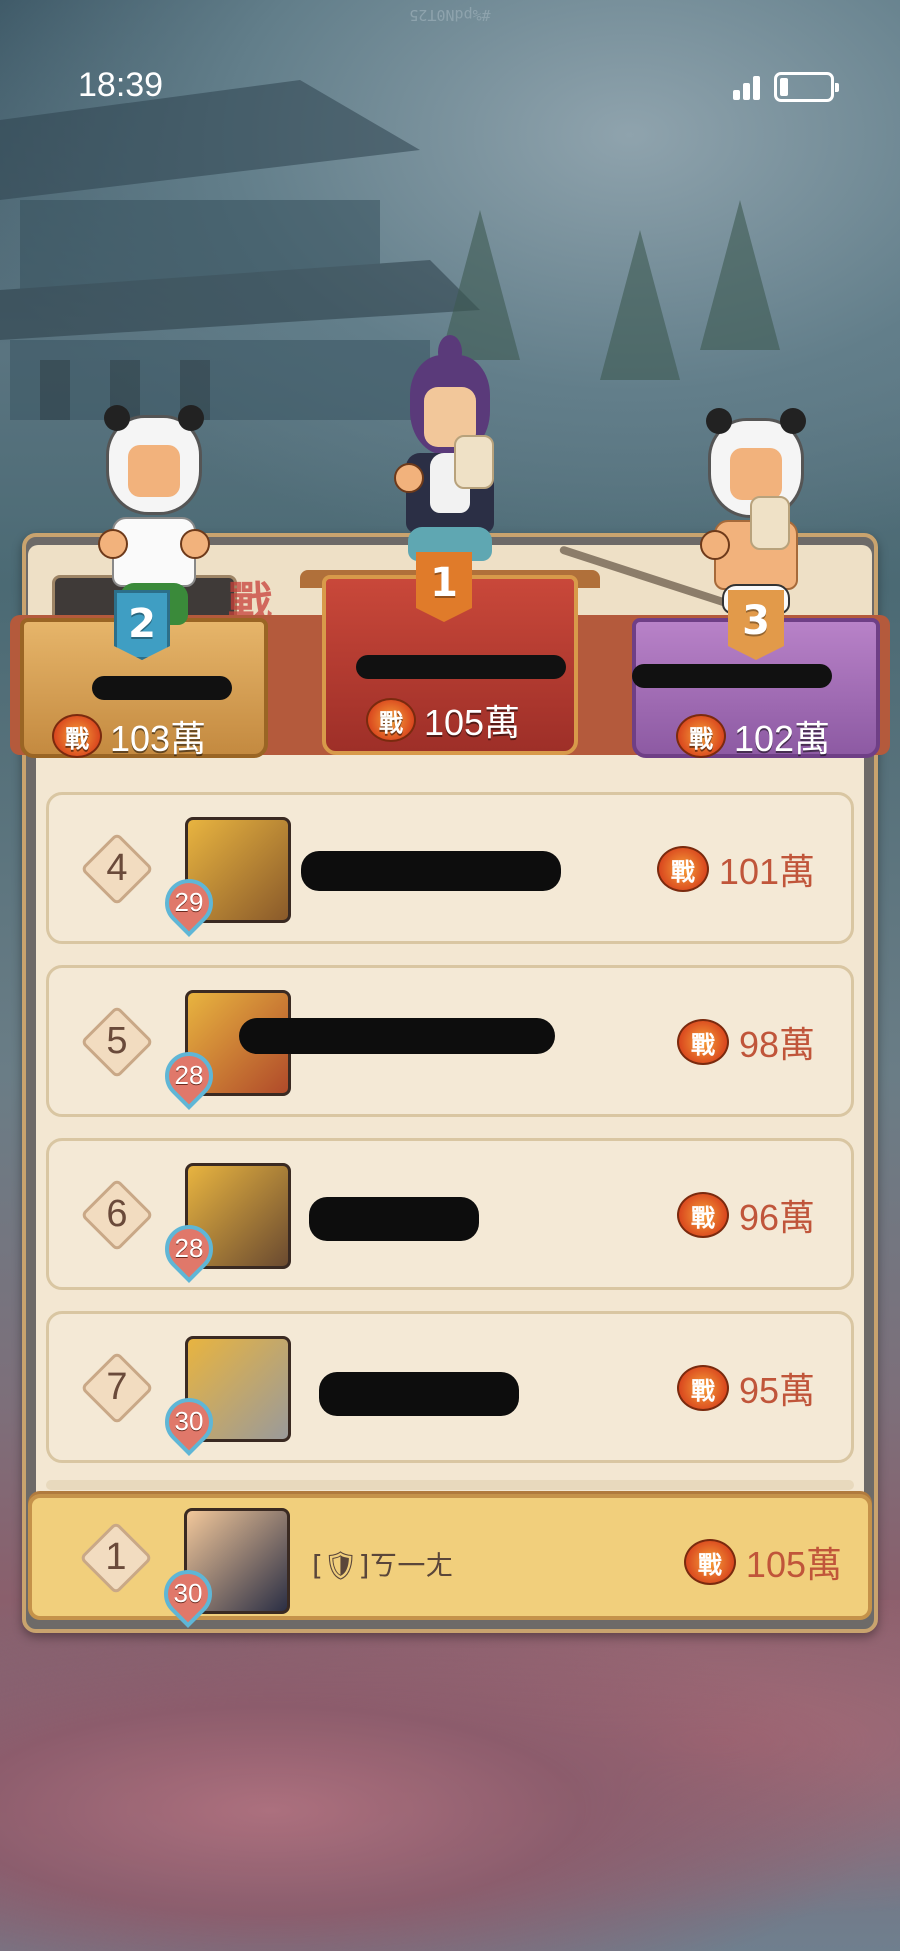  What do you see at coordinates (443, 720) in the screenshot?
I see `podium-first-power: 戰 105萬` at bounding box center [443, 720].